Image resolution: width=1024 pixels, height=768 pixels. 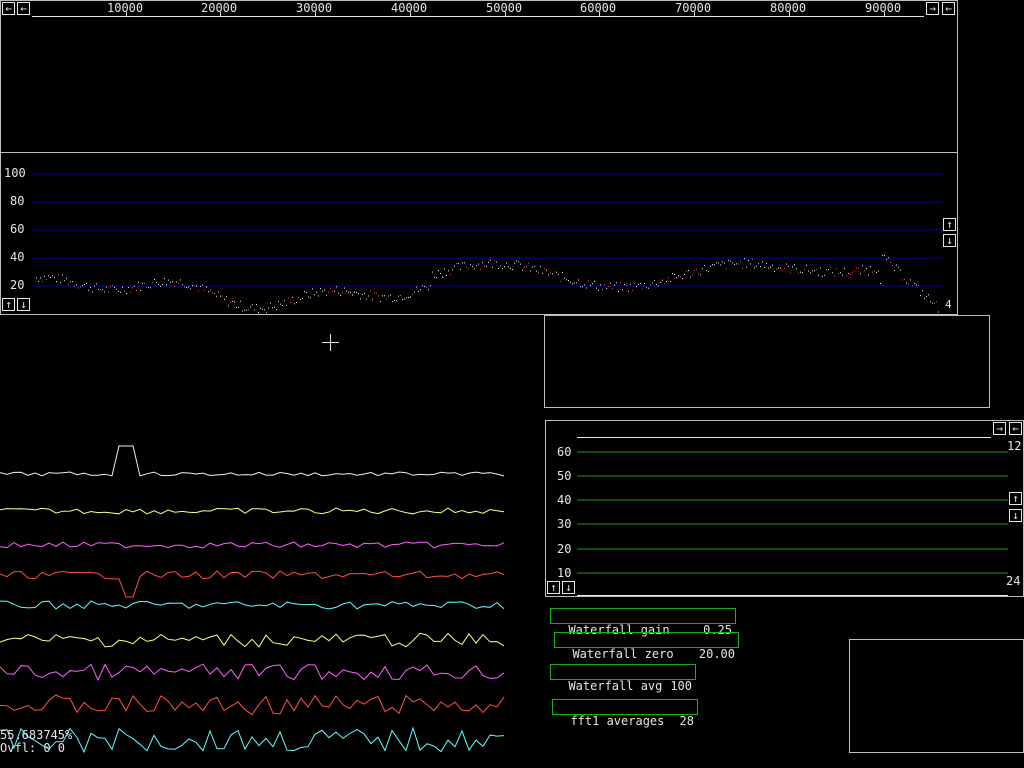 I want to click on level-graph-left-button: ←, so click(x=1015, y=428).